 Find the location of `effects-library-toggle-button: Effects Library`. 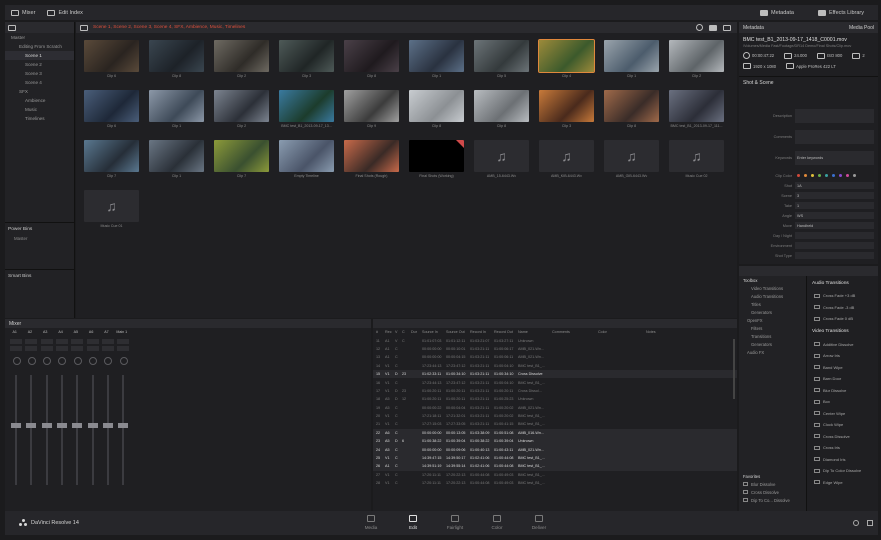

effects-library-toggle-button: Effects Library is located at coordinates (841, 12).